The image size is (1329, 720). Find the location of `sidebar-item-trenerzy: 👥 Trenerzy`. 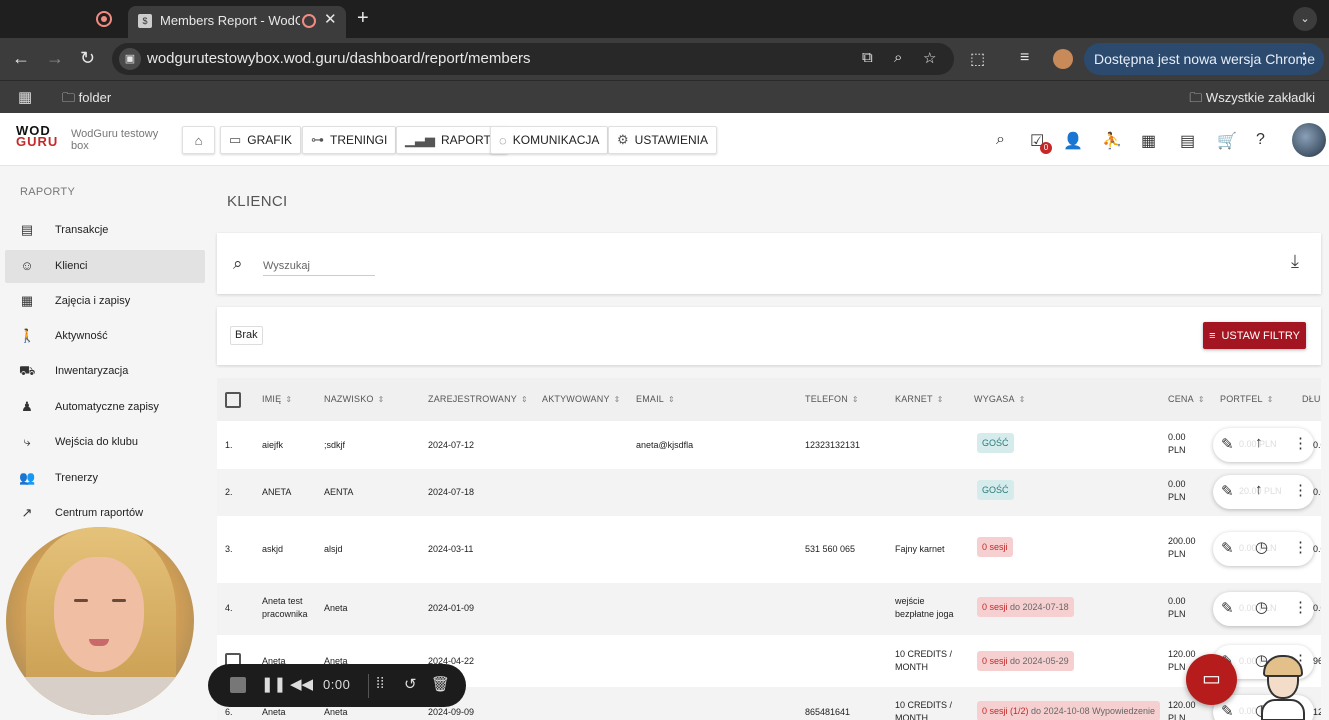

sidebar-item-trenerzy: 👥 Trenerzy is located at coordinates (105, 478).